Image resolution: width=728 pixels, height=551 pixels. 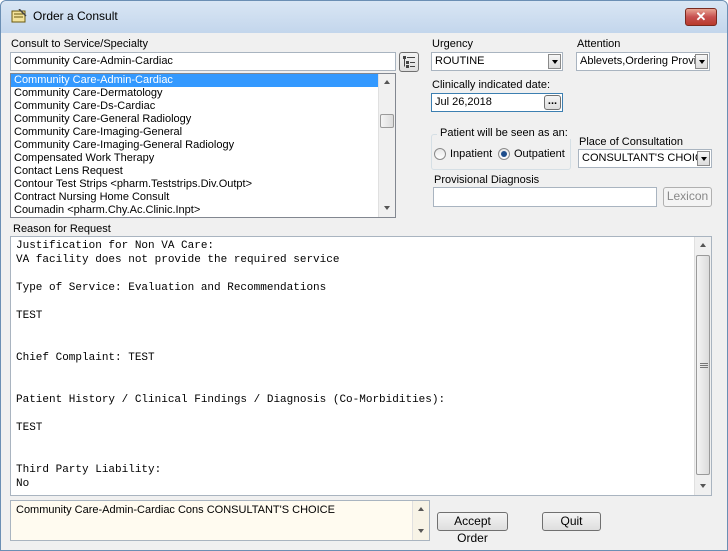 What do you see at coordinates (471, 154) in the screenshot?
I see `inpatient-label: Inpatient` at bounding box center [471, 154].